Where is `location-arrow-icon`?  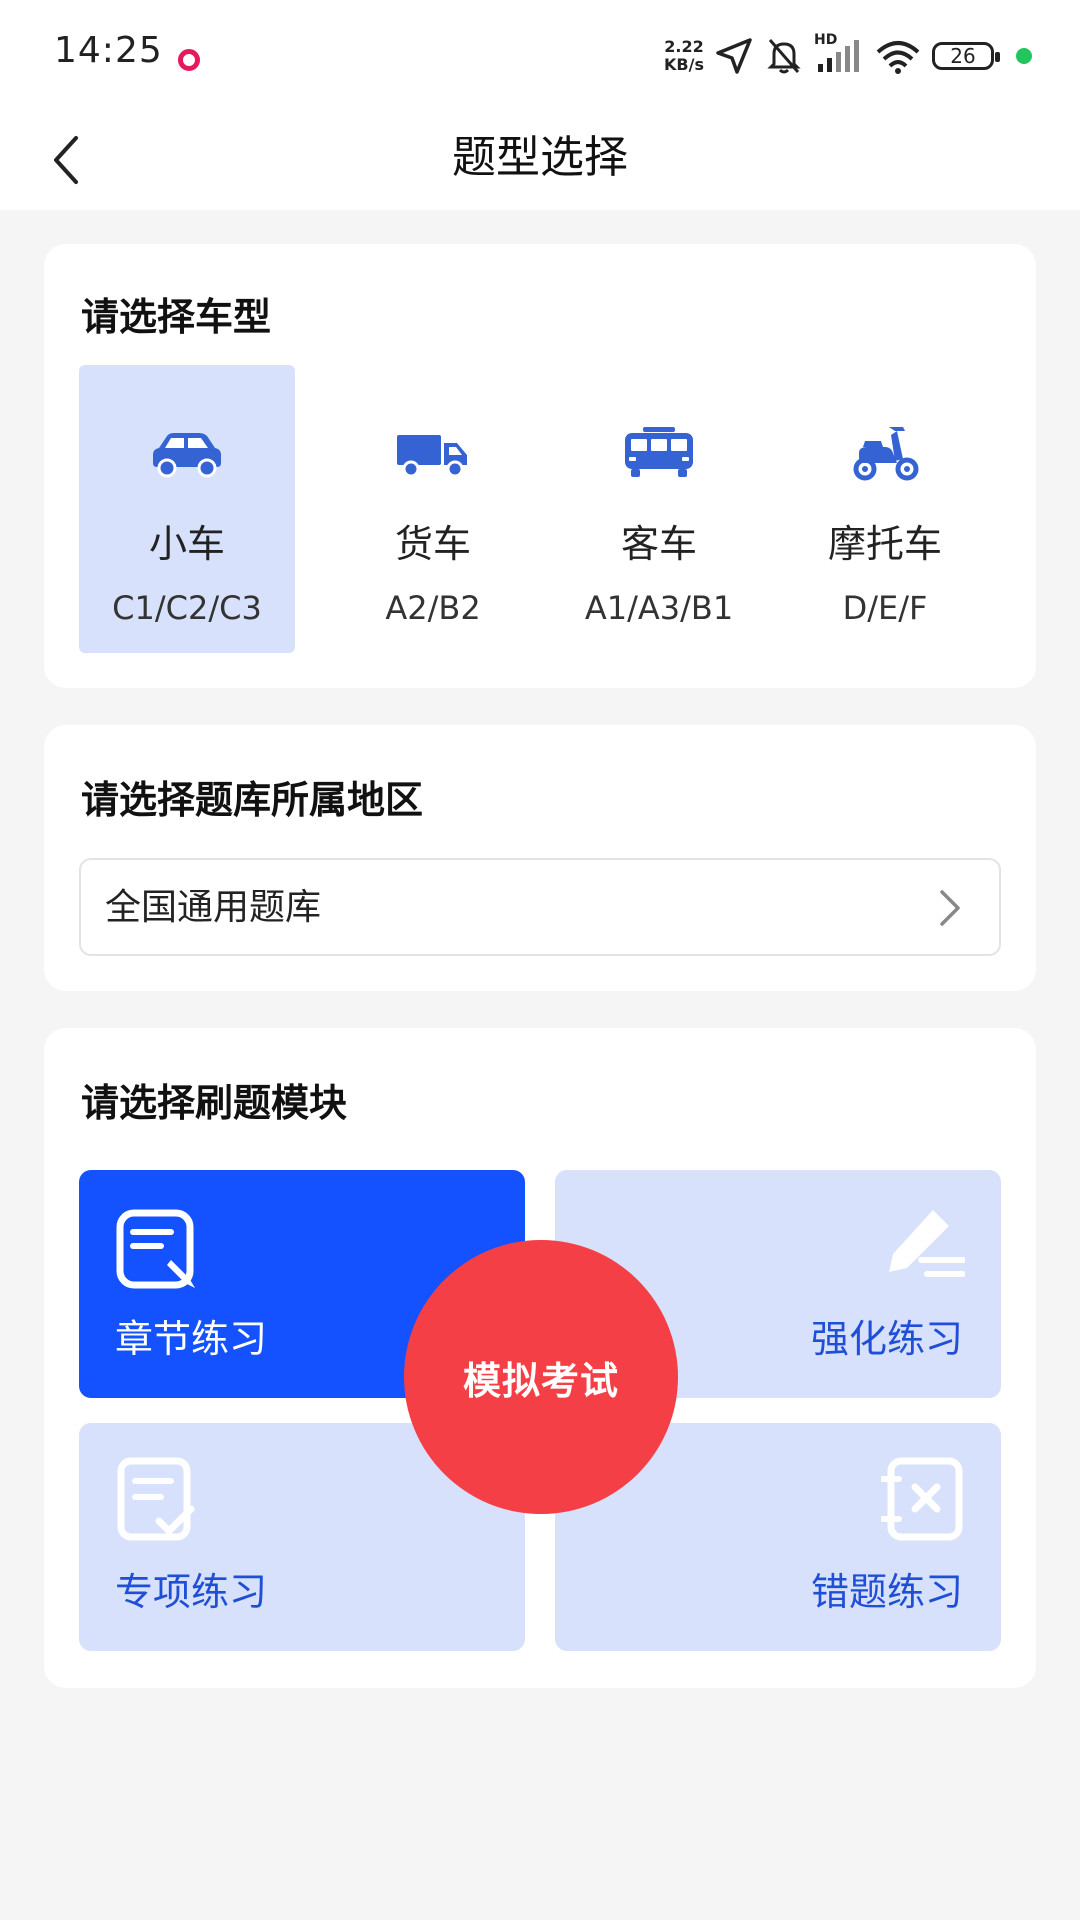
location-arrow-icon is located at coordinates (734, 56).